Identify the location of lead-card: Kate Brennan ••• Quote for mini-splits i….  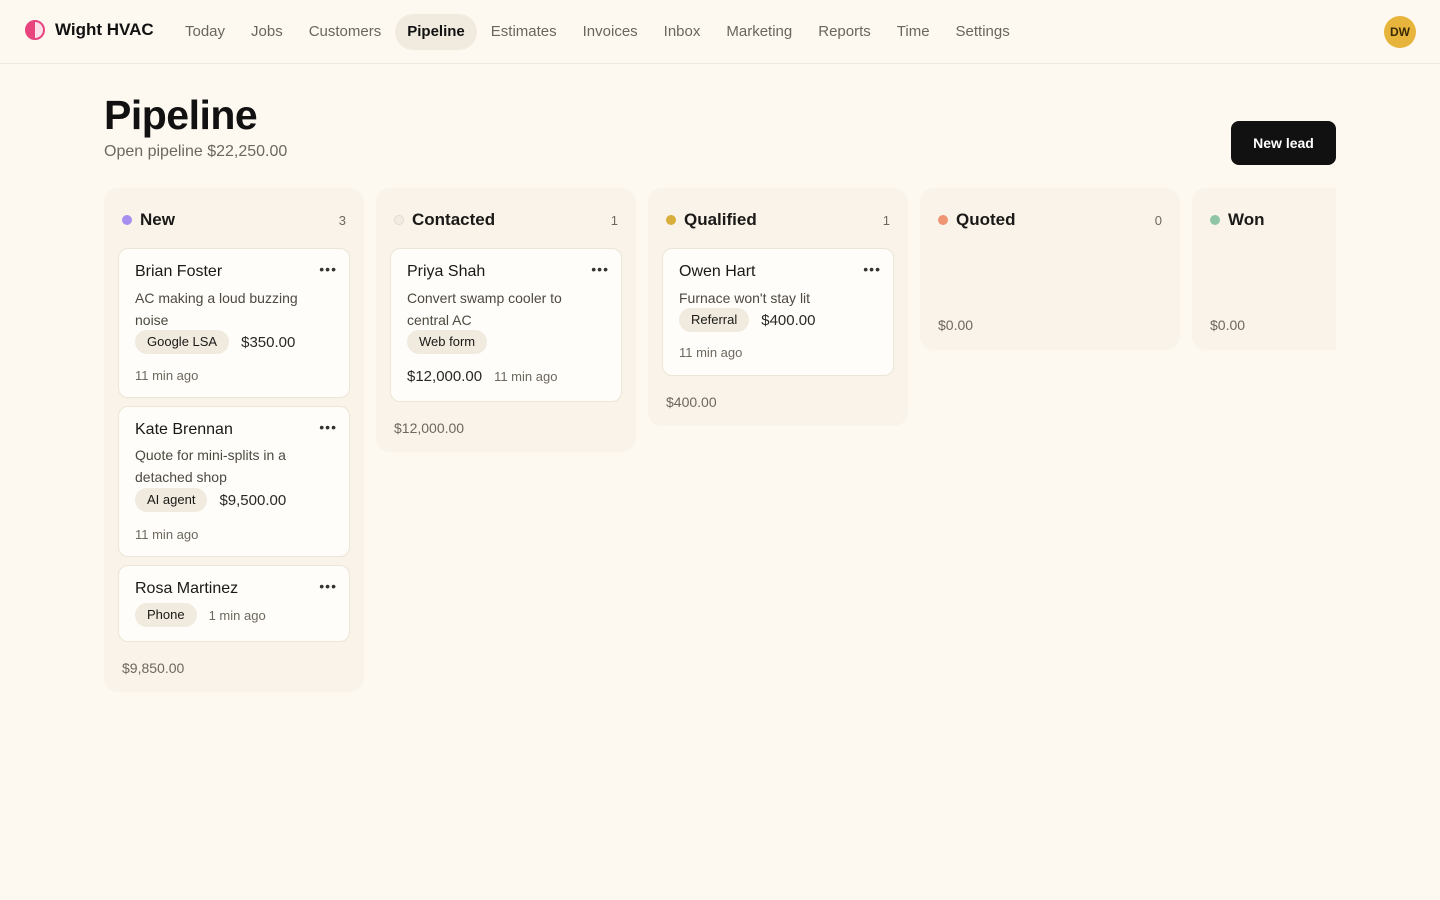
(234, 481).